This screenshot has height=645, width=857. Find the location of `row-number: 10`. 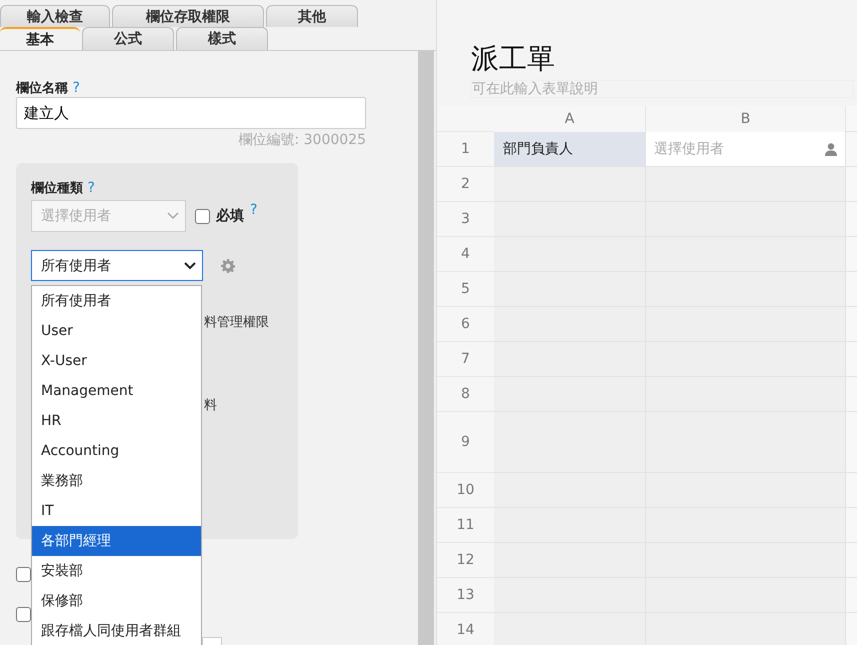

row-number: 10 is located at coordinates (465, 490).